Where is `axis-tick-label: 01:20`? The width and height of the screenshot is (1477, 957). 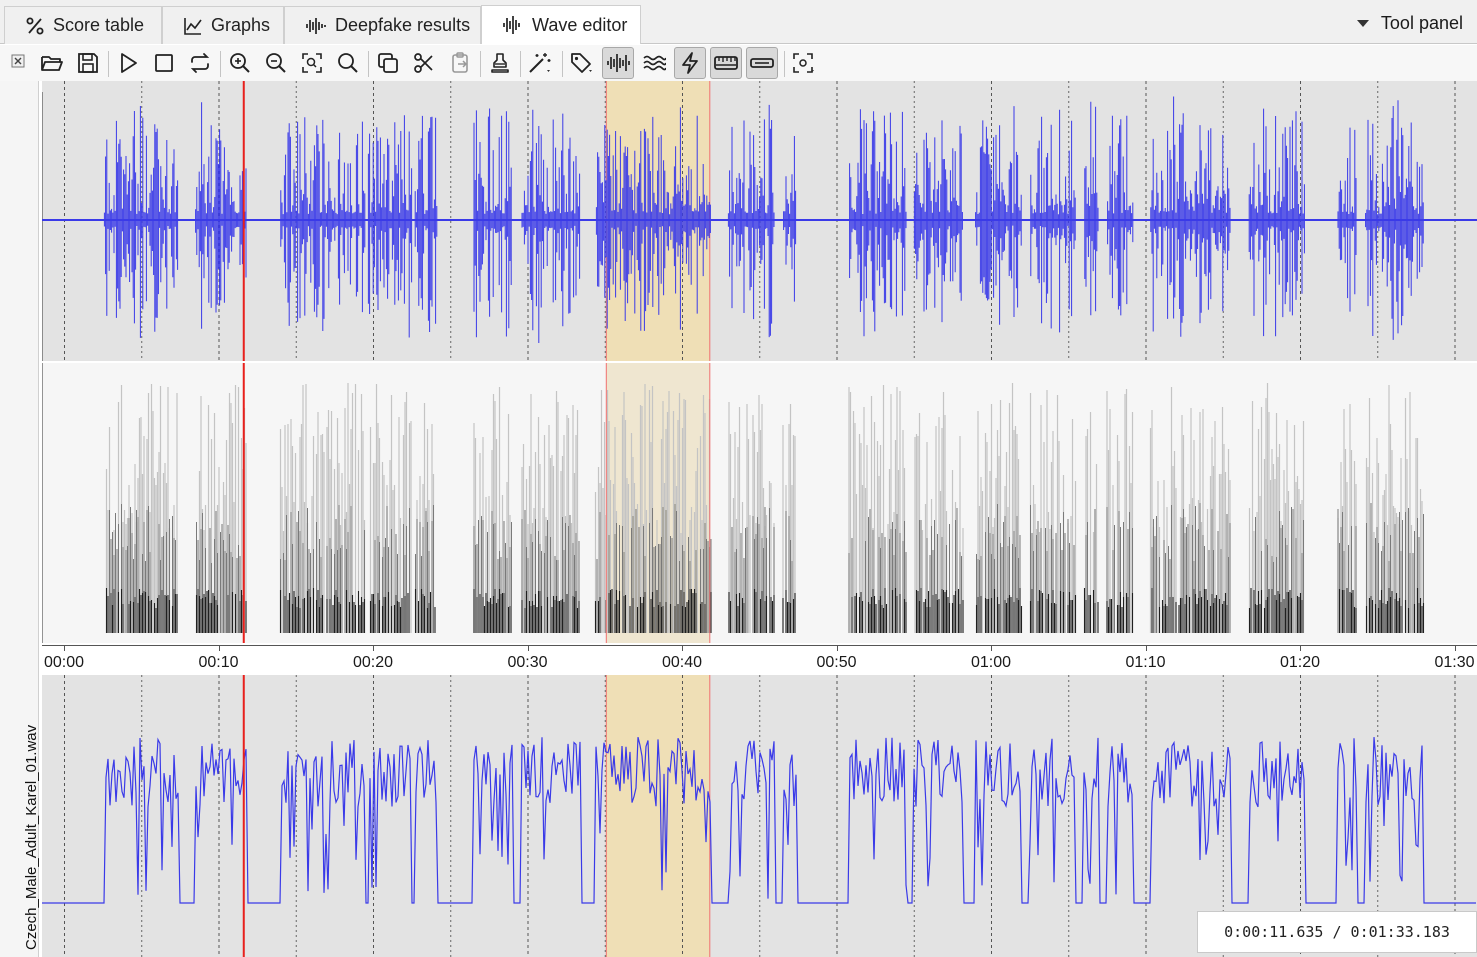 axis-tick-label: 01:20 is located at coordinates (1300, 662).